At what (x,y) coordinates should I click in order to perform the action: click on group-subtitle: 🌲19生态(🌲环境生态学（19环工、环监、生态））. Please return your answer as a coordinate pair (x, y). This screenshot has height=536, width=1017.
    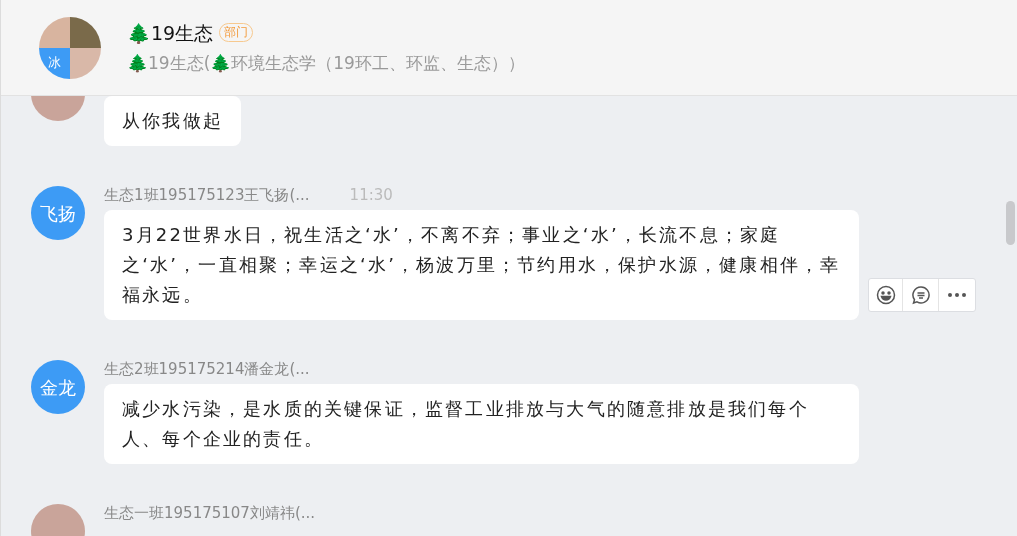
    Looking at the image, I should click on (326, 63).